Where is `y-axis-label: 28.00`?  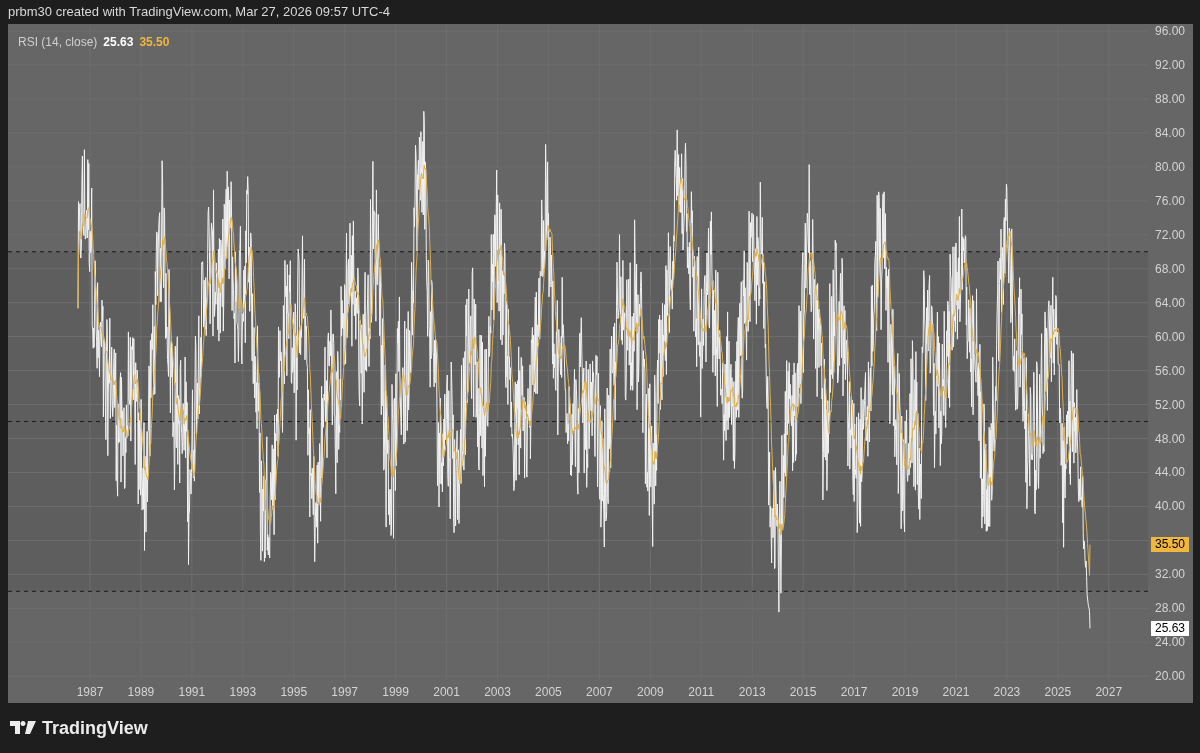 y-axis-label: 28.00 is located at coordinates (1169, 608).